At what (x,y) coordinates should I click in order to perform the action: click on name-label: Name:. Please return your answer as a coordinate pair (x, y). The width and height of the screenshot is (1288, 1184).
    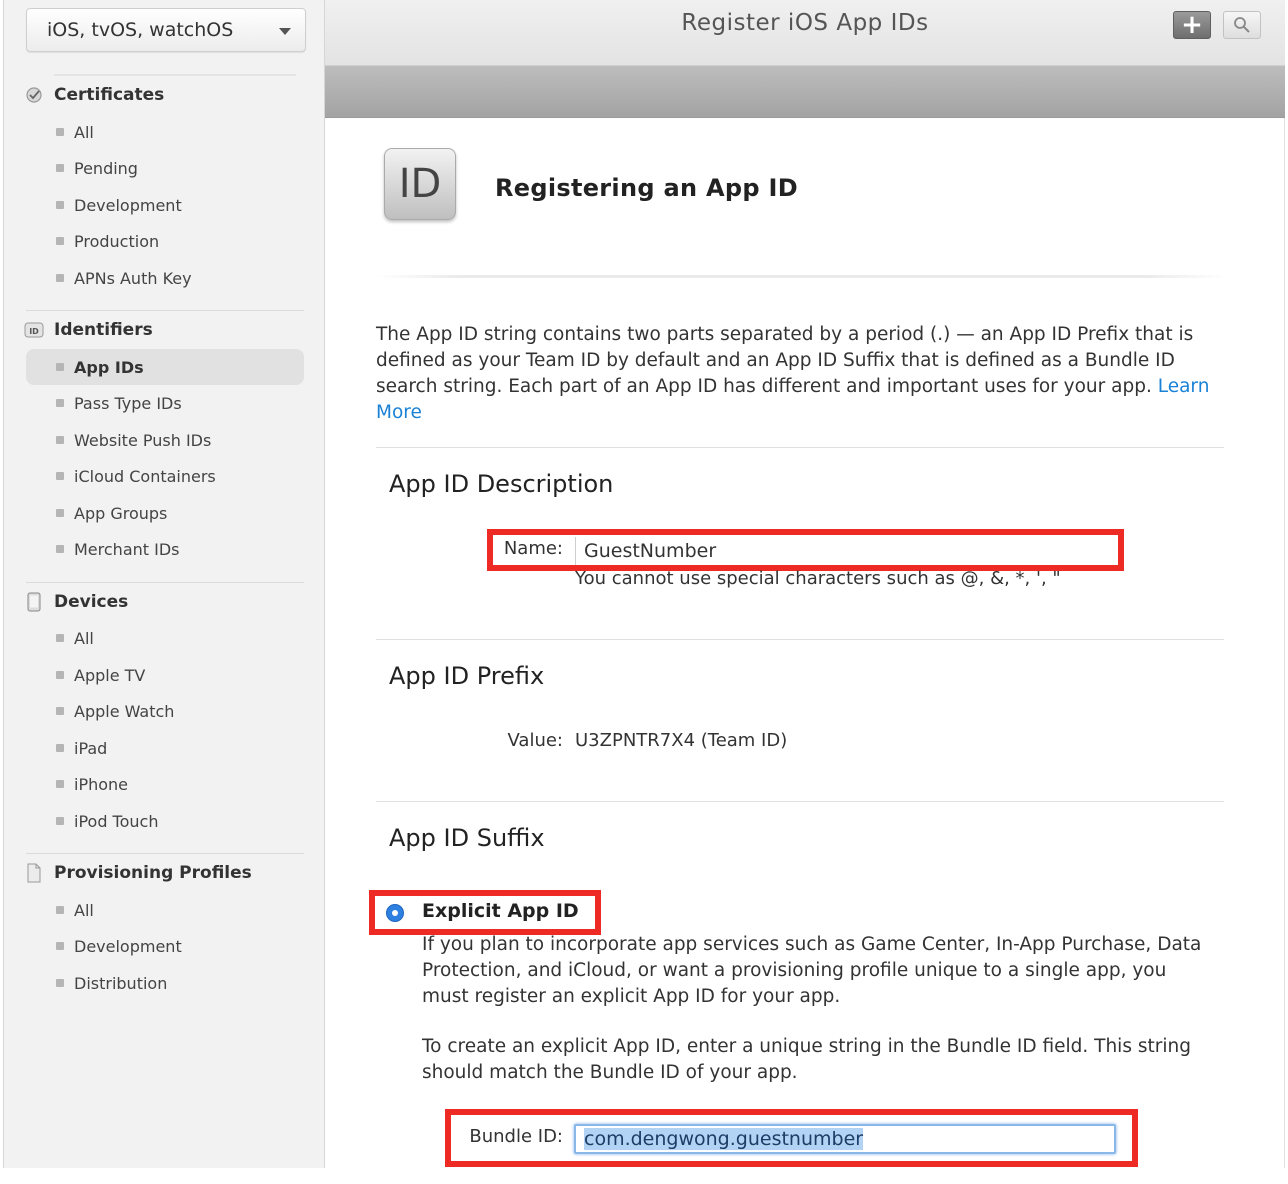
    Looking at the image, I should click on (533, 548).